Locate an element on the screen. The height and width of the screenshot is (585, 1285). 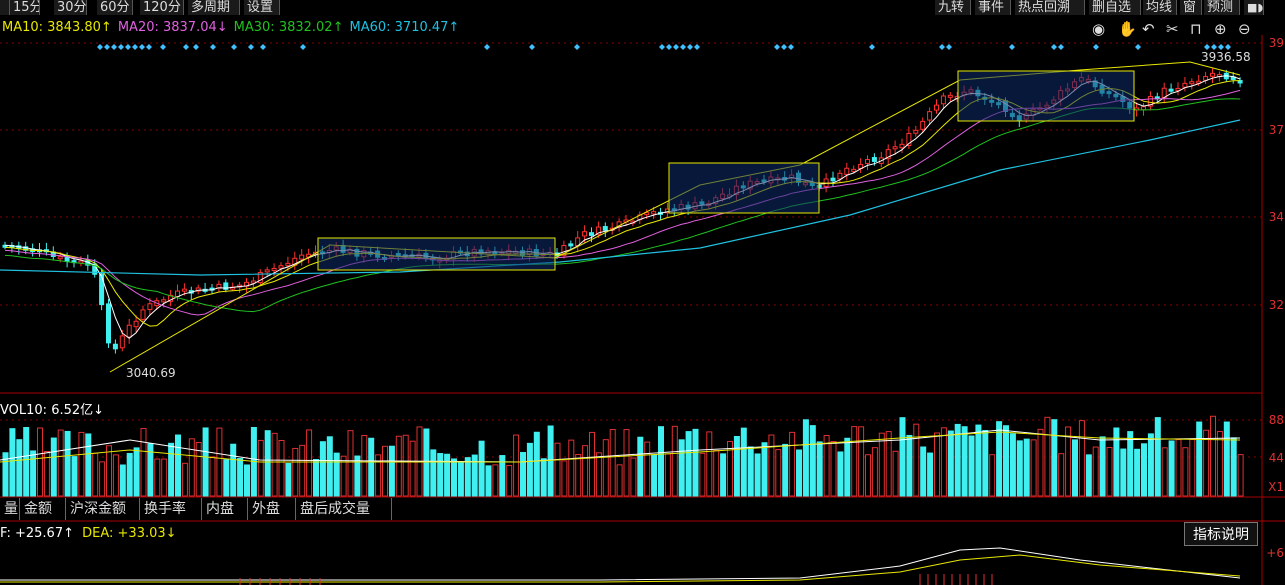
tab-inner-volume: 内盘 is located at coordinates (225, 509).